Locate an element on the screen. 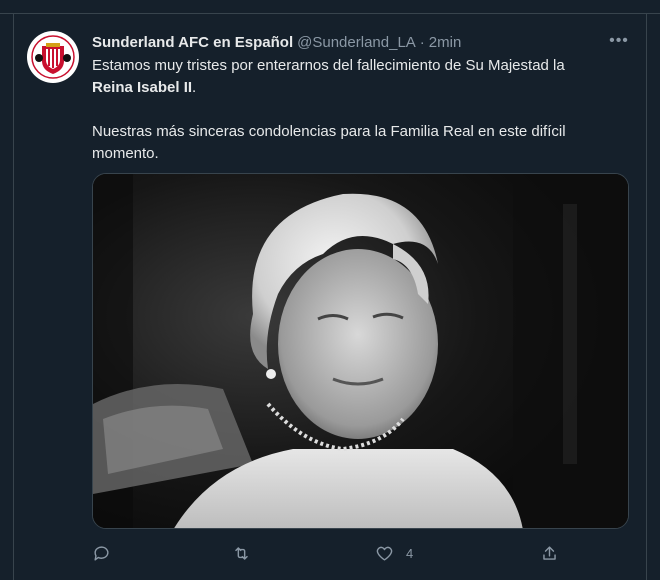 The image size is (660, 580). avatar is located at coordinates (53, 57).